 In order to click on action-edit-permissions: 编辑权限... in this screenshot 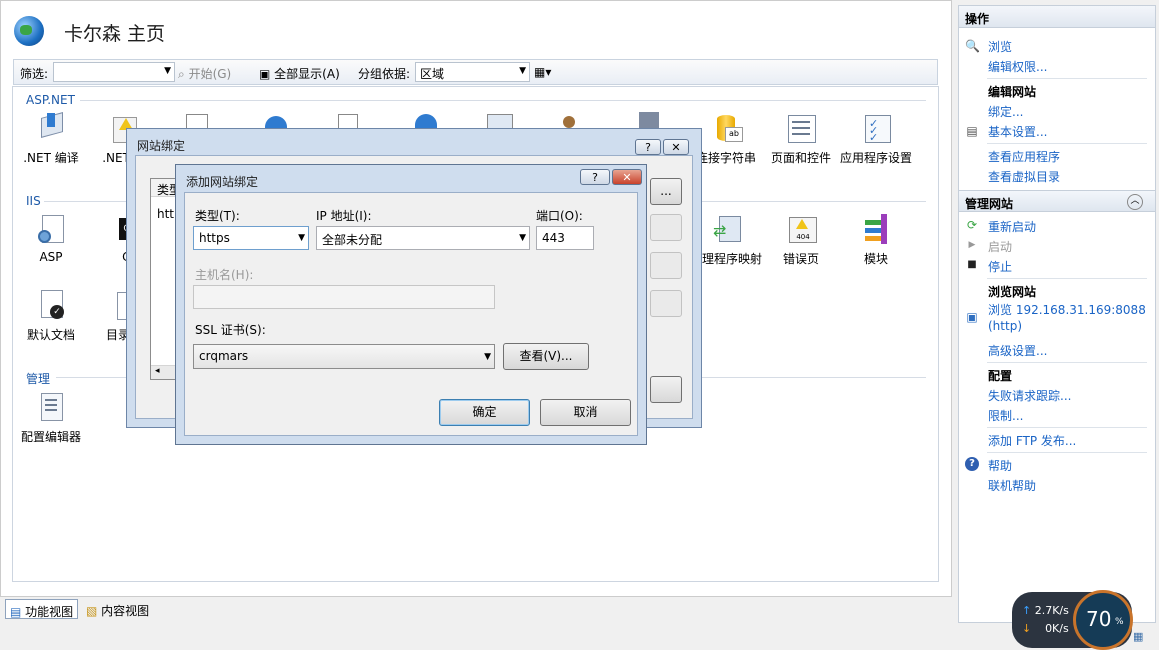, I will do `click(1017, 66)`.